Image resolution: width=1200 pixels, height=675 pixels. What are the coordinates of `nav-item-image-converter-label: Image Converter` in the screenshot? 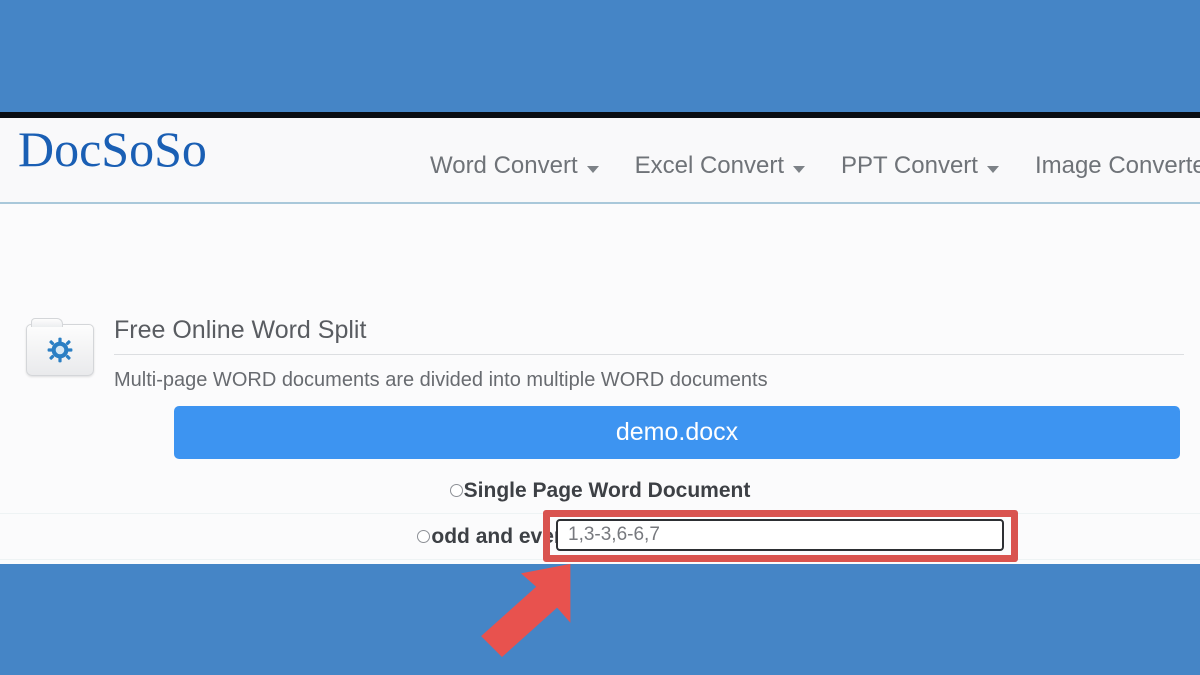 It's located at (1117, 165).